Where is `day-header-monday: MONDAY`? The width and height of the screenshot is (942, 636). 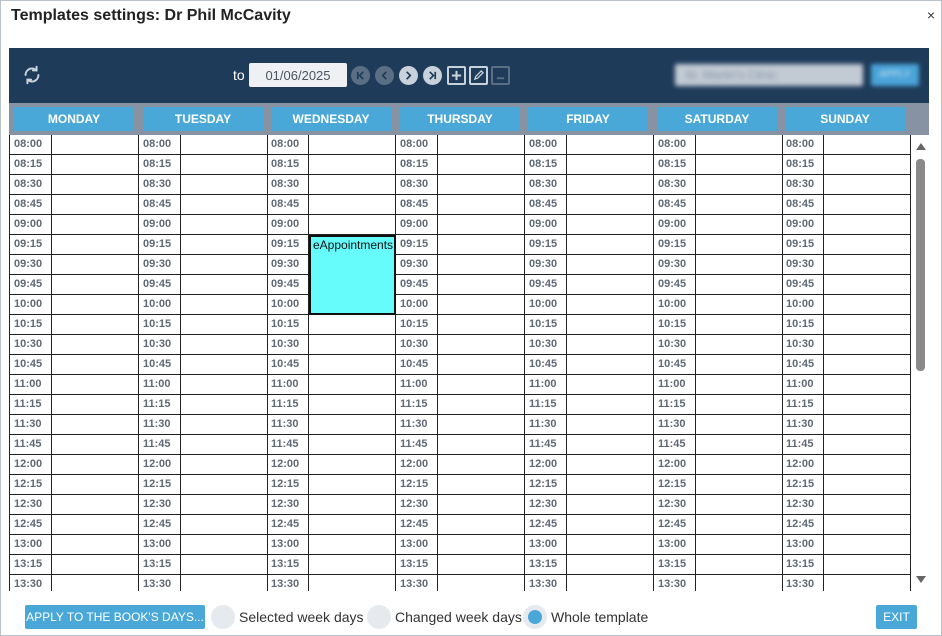 day-header-monday: MONDAY is located at coordinates (74, 119).